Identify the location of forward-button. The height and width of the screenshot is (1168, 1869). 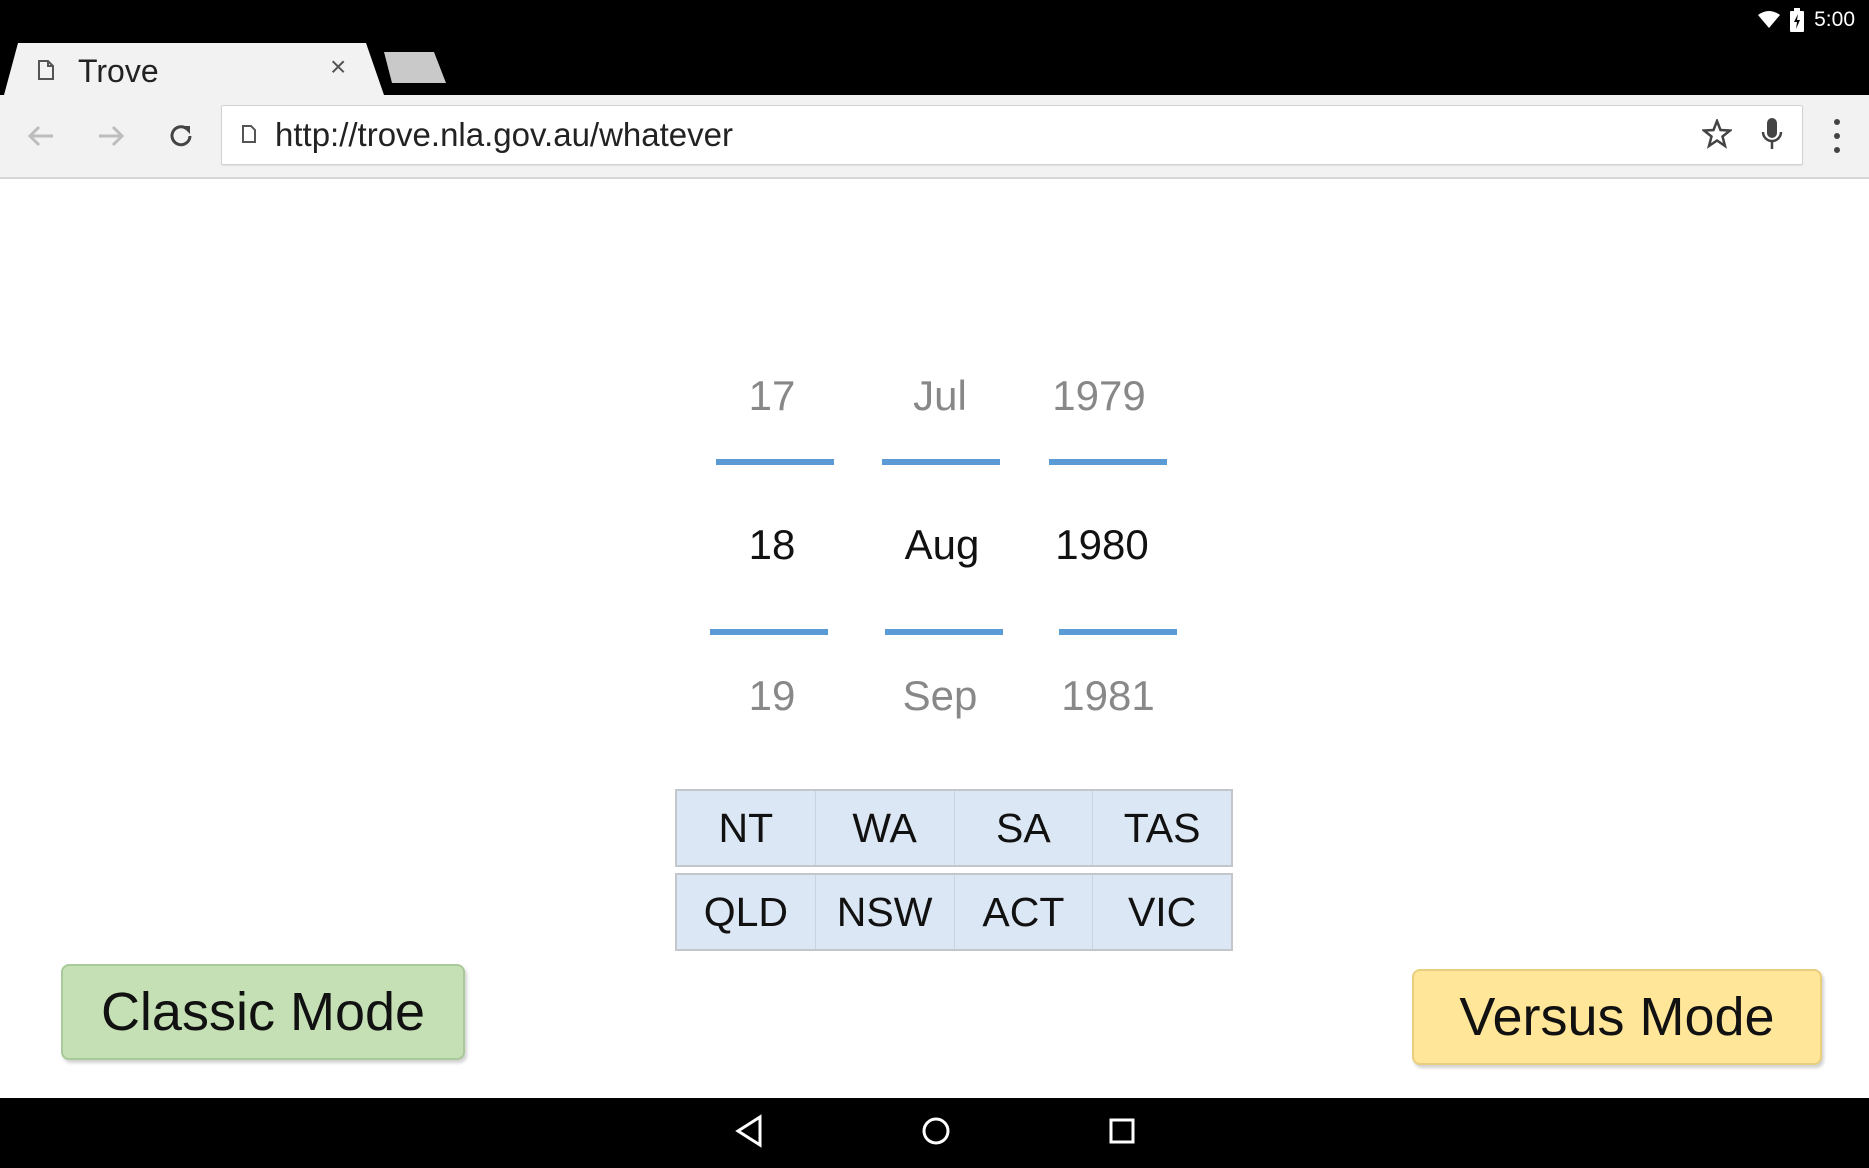
(111, 136).